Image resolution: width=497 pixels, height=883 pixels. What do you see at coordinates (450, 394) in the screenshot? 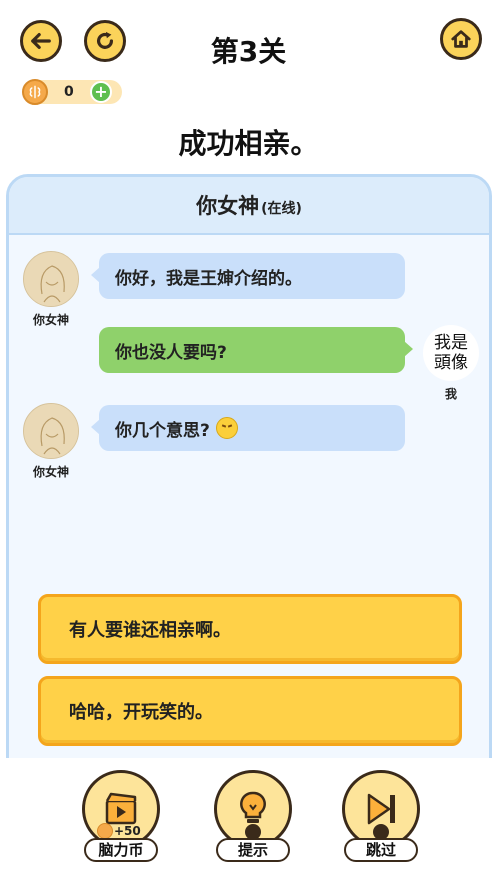
I see `sender-name: 我` at bounding box center [450, 394].